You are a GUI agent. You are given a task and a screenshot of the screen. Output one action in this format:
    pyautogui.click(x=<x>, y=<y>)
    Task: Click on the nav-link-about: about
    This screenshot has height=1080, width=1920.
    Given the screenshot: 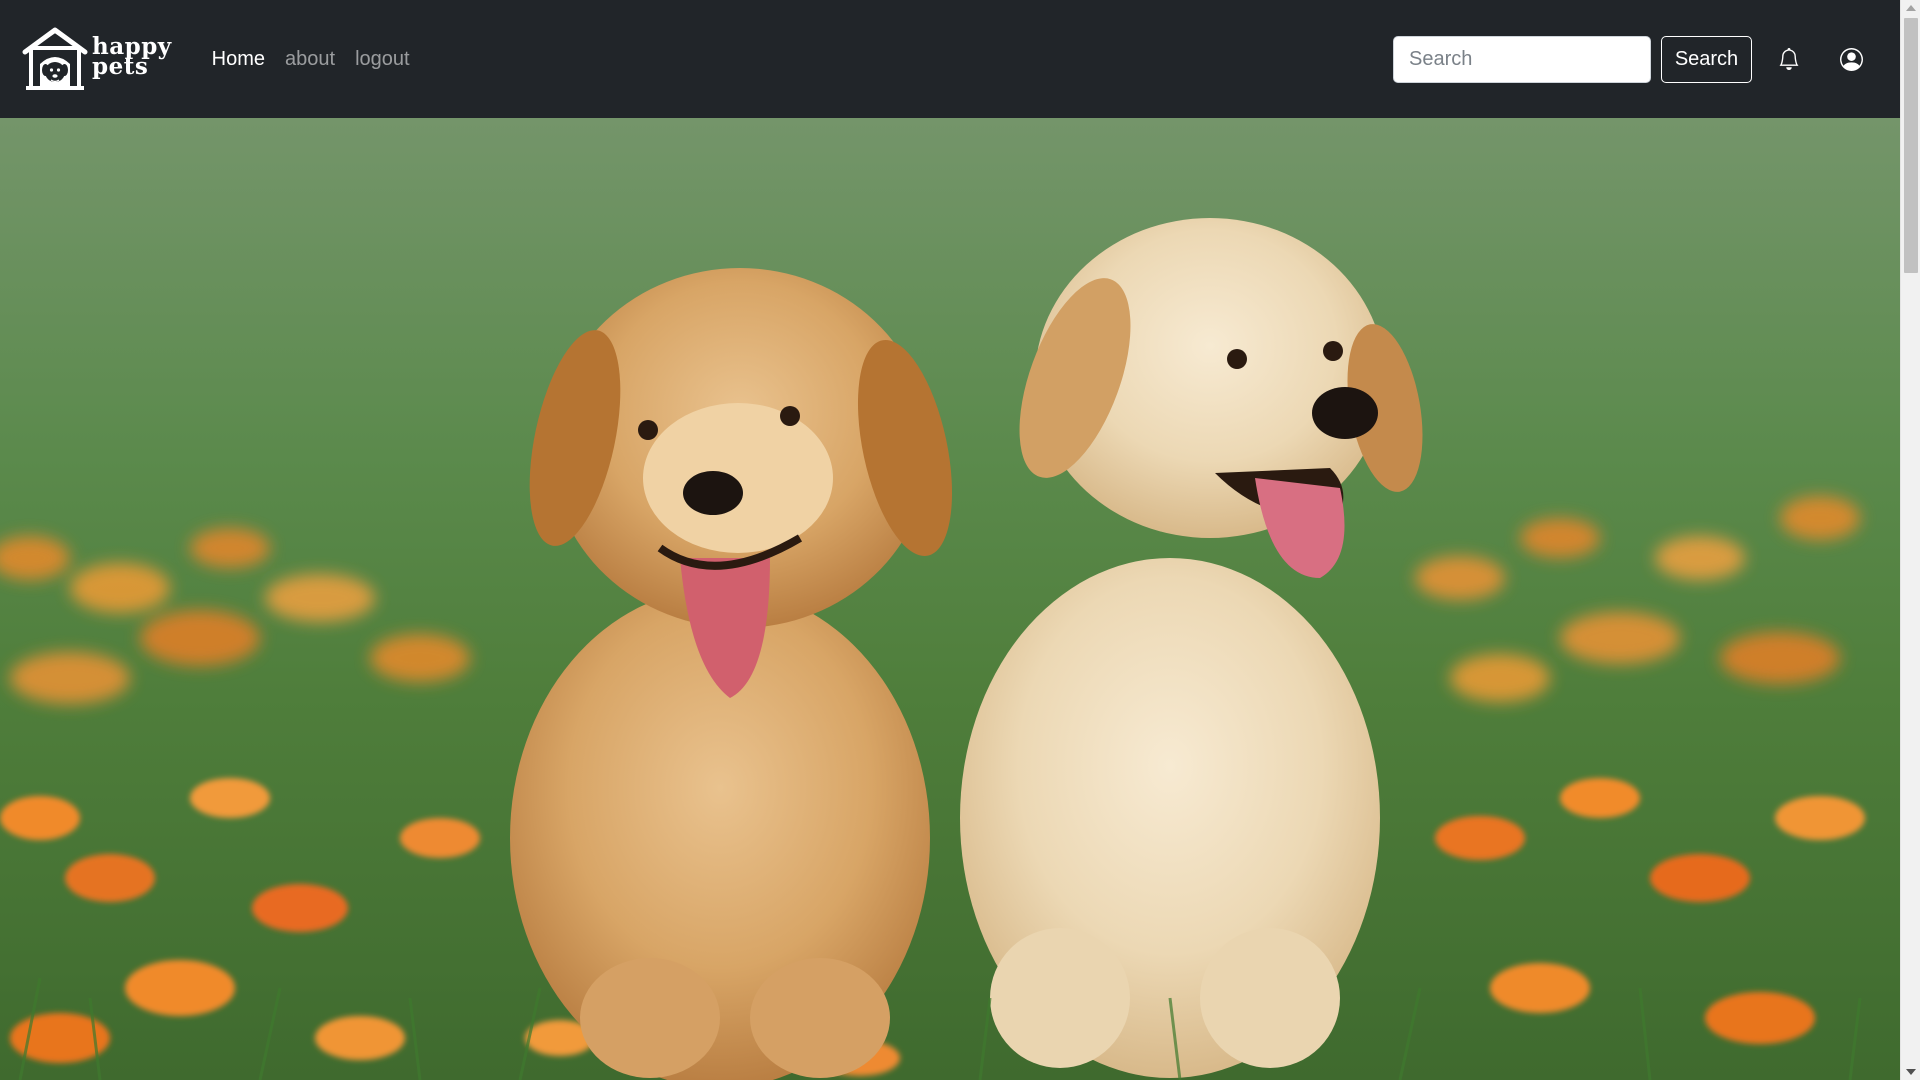 What is the action you would take?
    pyautogui.click(x=310, y=59)
    